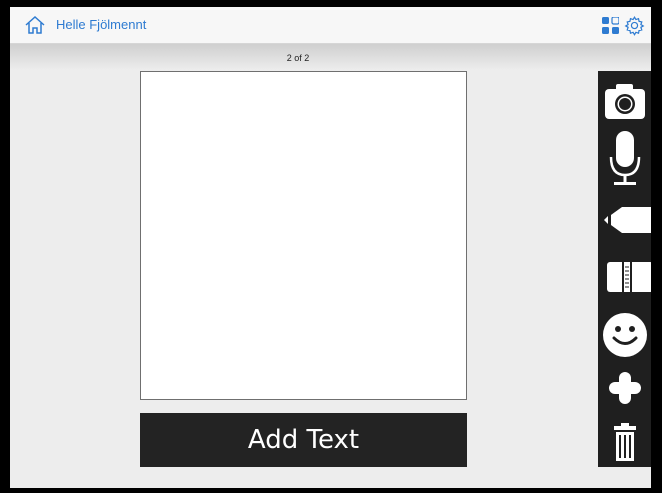  What do you see at coordinates (624, 388) in the screenshot?
I see `plus-icon` at bounding box center [624, 388].